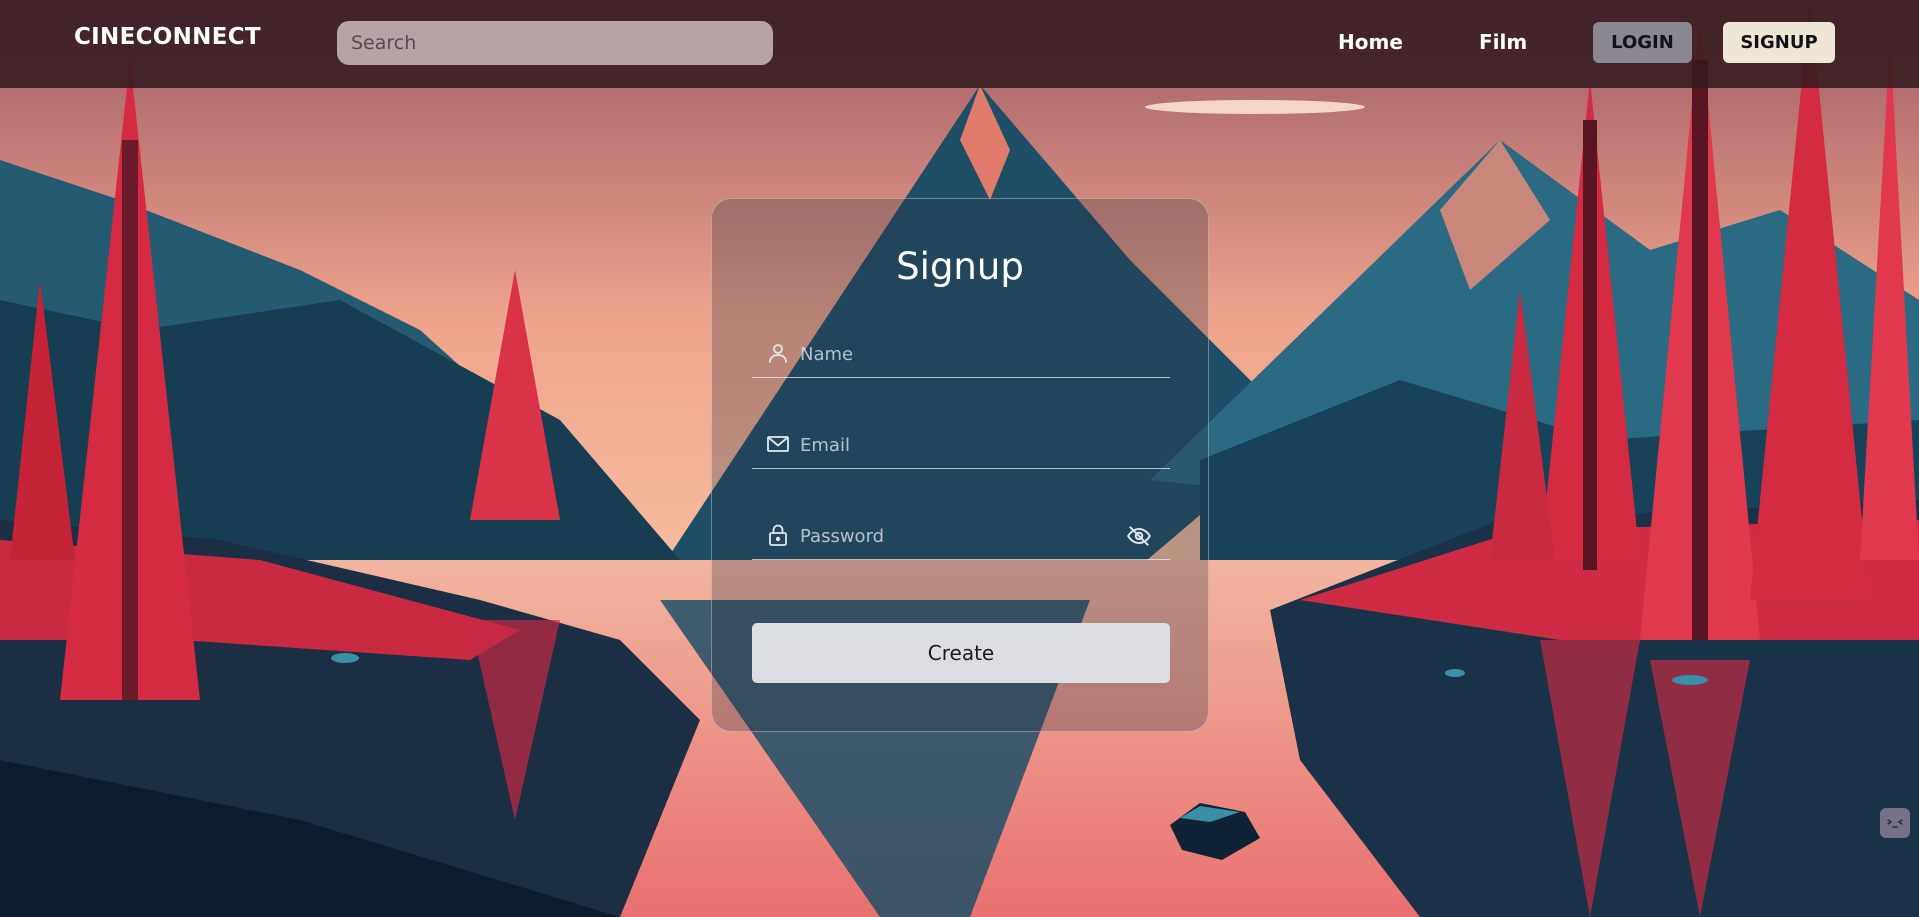 This screenshot has height=917, width=1919. Describe the element at coordinates (965, 536) in the screenshot. I see `password-input` at that location.